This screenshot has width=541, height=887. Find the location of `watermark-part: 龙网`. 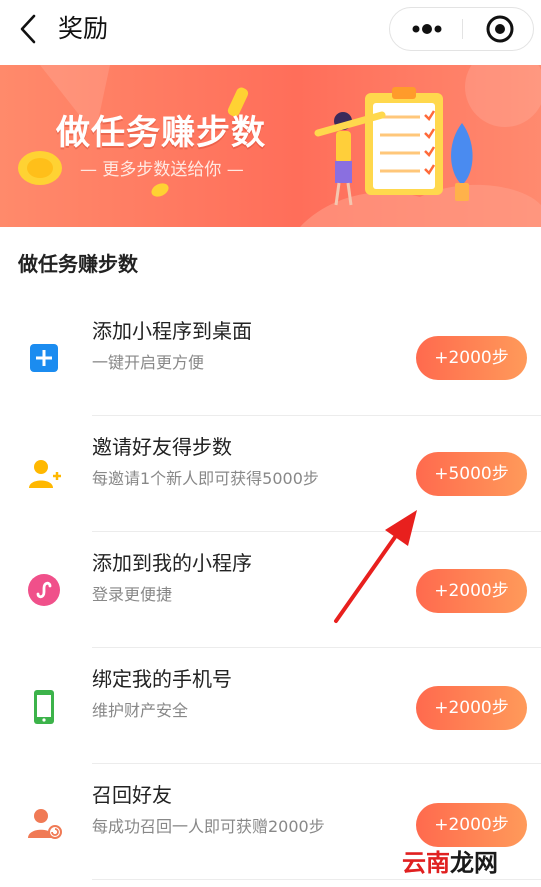

watermark-part: 龙网 is located at coordinates (474, 863).